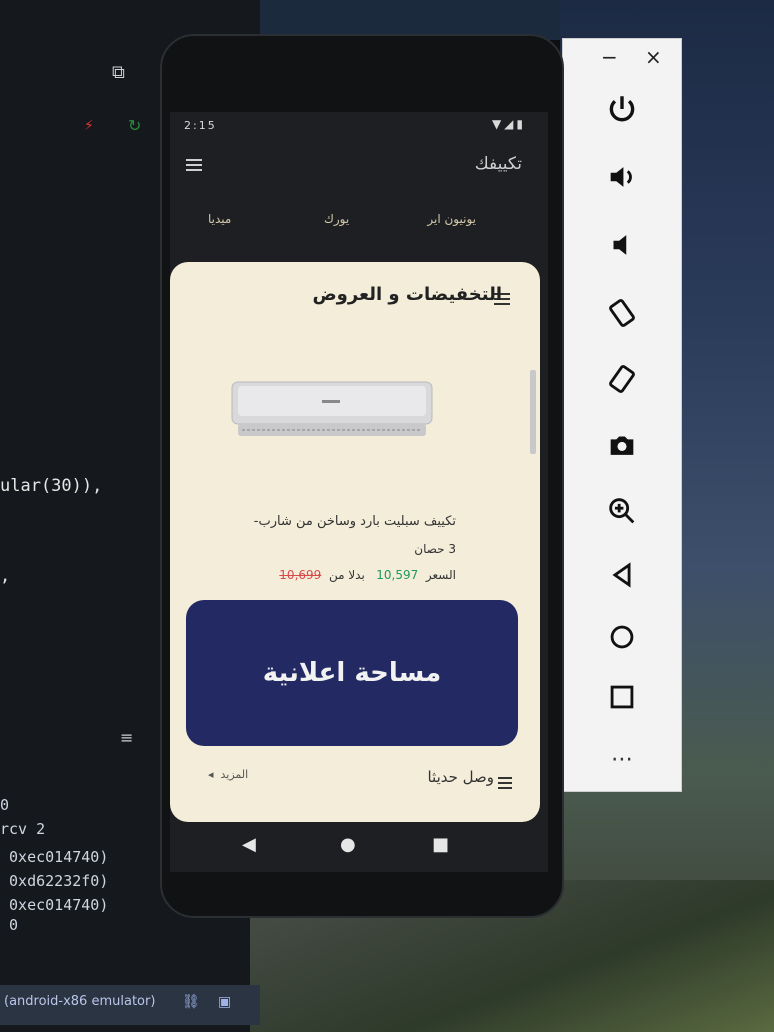  Describe the element at coordinates (508, 124) in the screenshot. I see `signal-battery-icon: ▼◢▮` at that location.